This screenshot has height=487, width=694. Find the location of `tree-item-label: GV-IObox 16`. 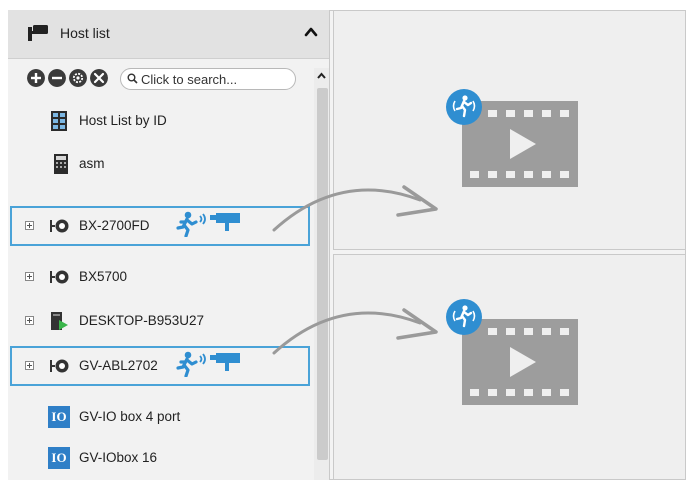

tree-item-label: GV-IObox 16 is located at coordinates (118, 457).